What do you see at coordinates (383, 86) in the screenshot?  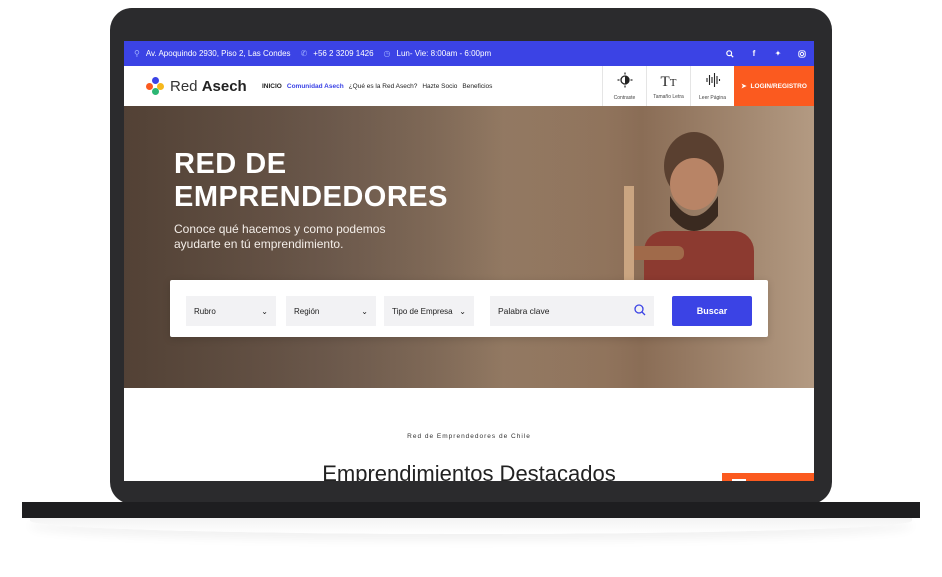 I see `menu-item-que-es: ¿Qué es la Red Asech?` at bounding box center [383, 86].